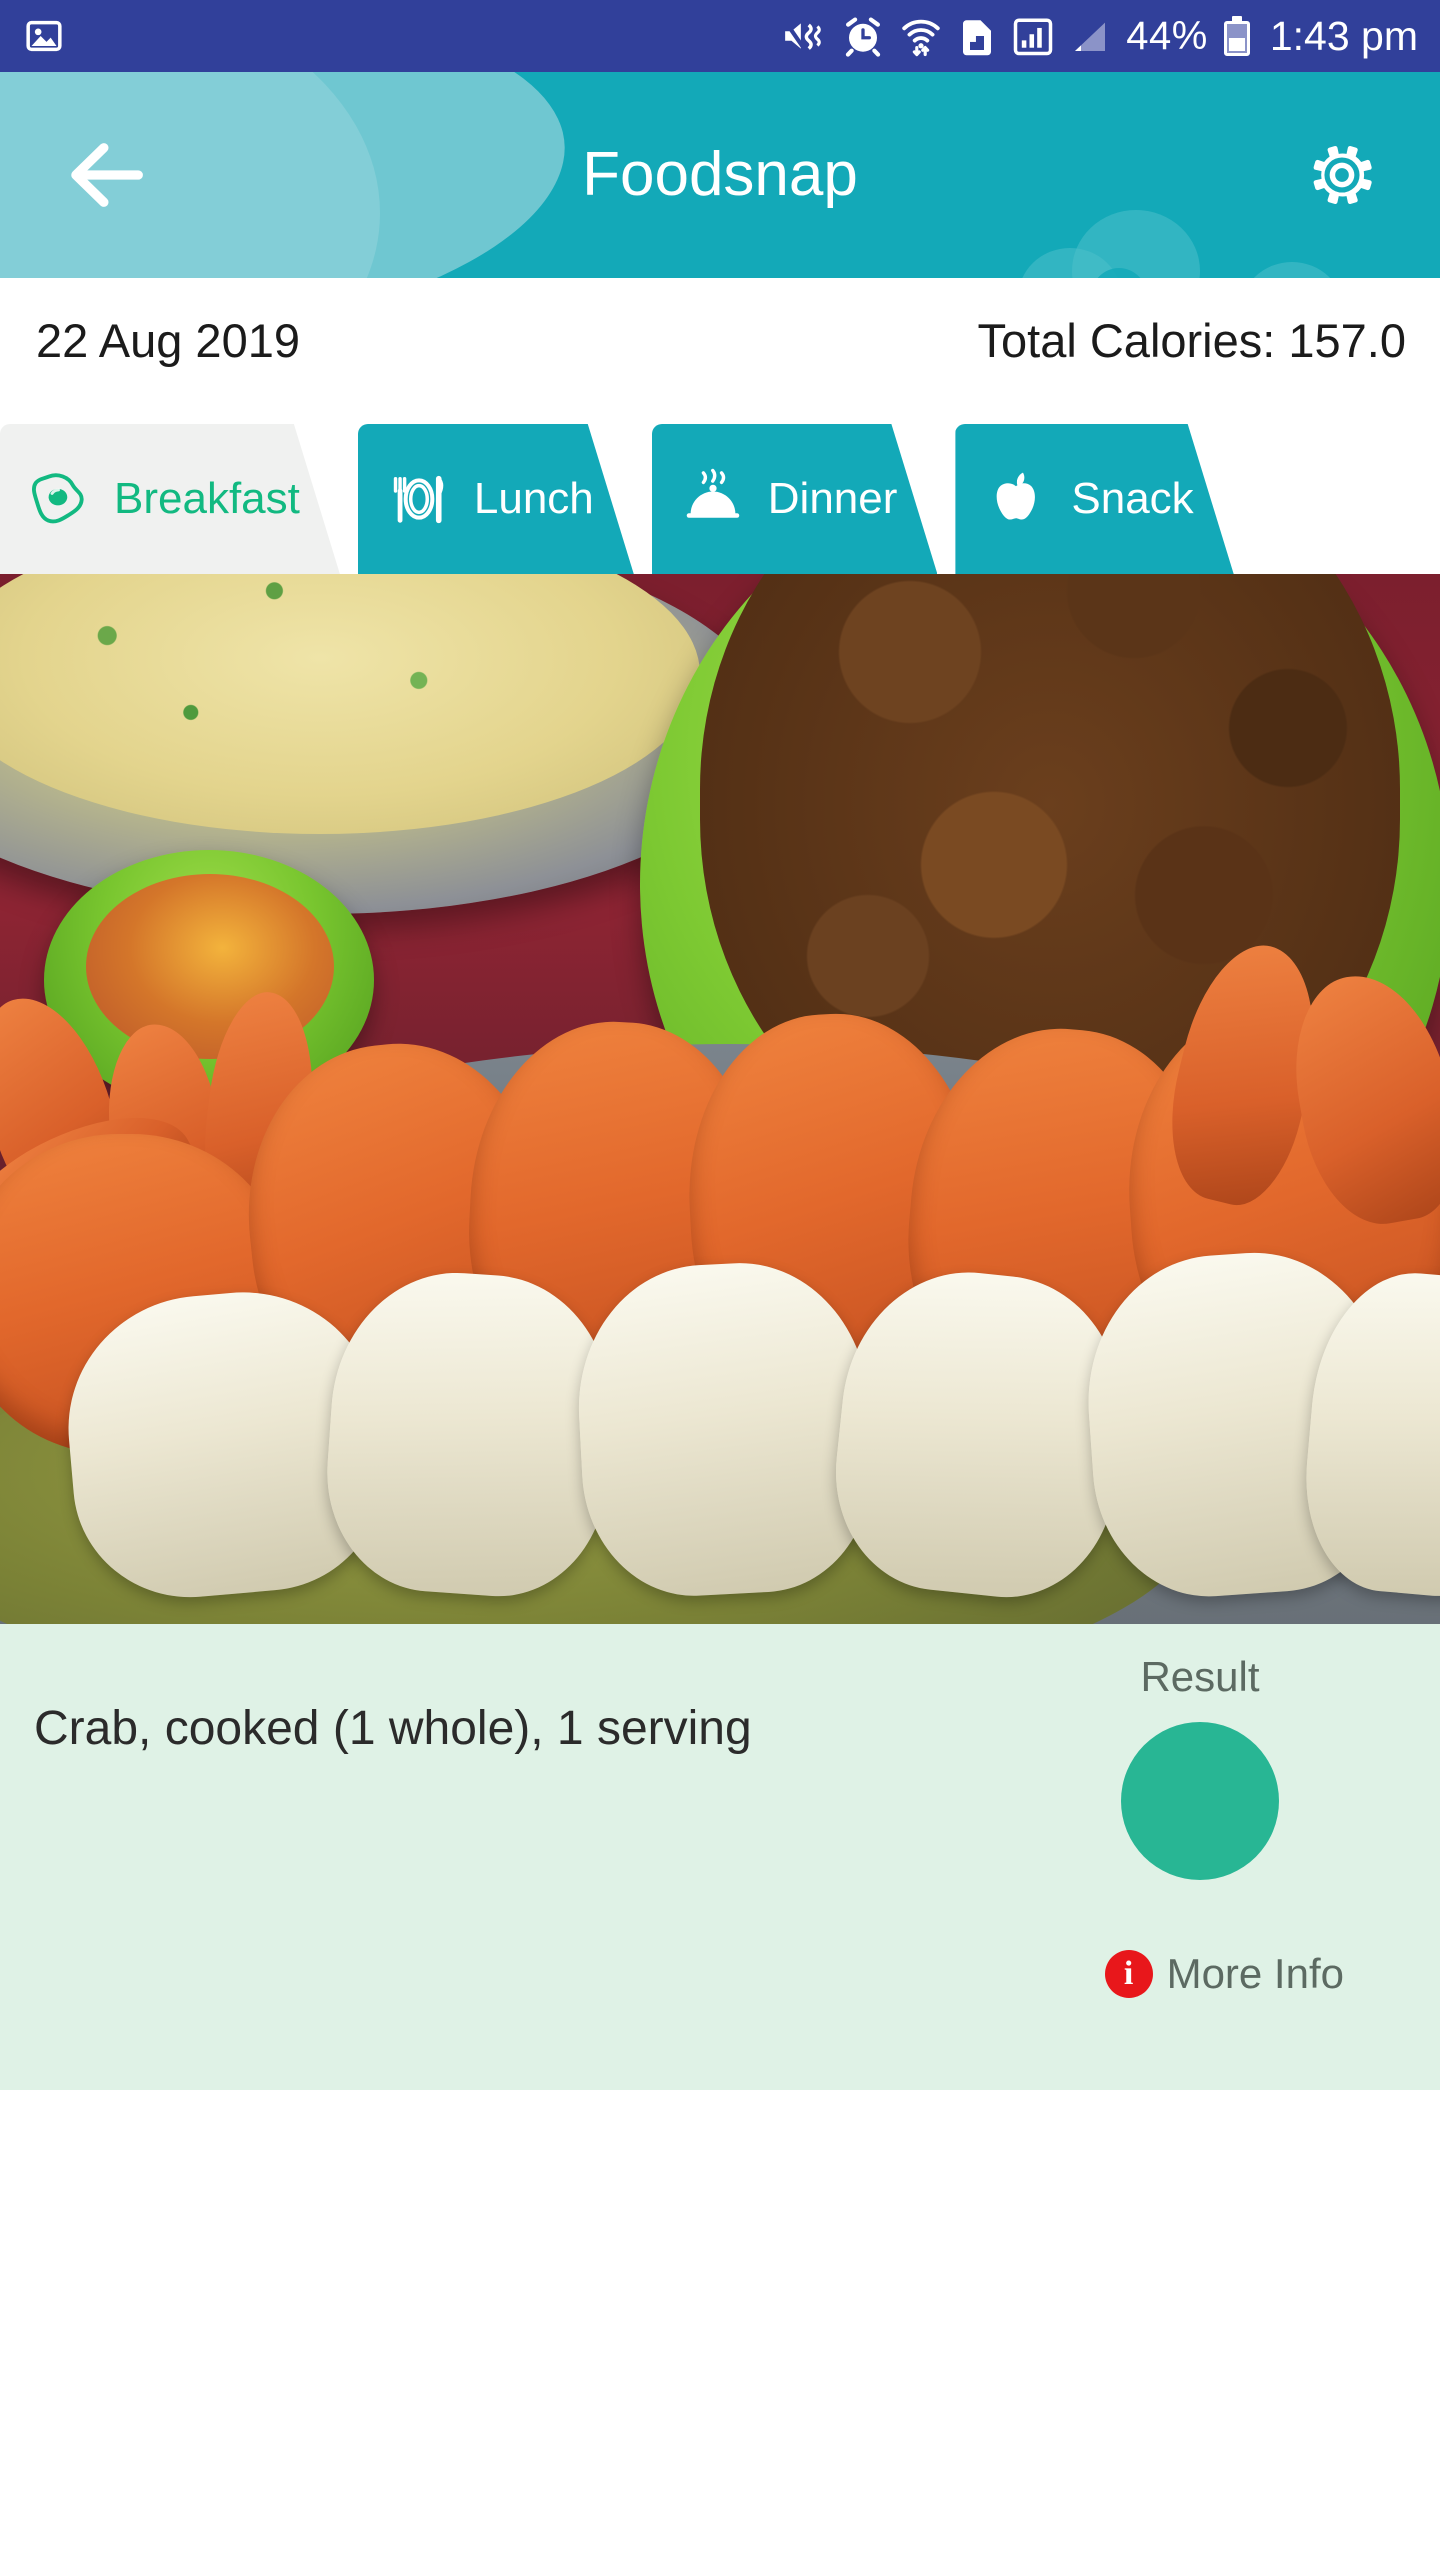 The height and width of the screenshot is (2560, 1440). I want to click on tab-dinner-label: Dinner, so click(832, 498).